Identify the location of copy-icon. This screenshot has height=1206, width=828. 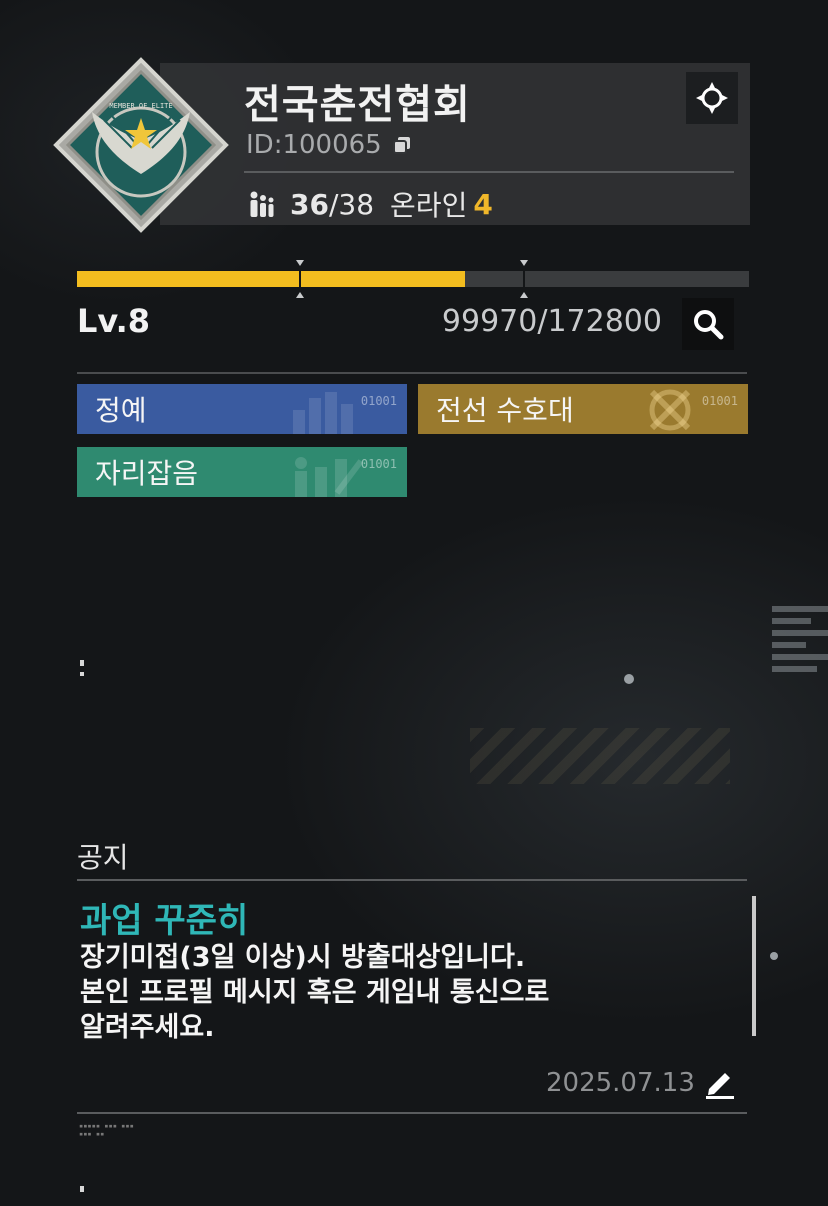
(402, 145).